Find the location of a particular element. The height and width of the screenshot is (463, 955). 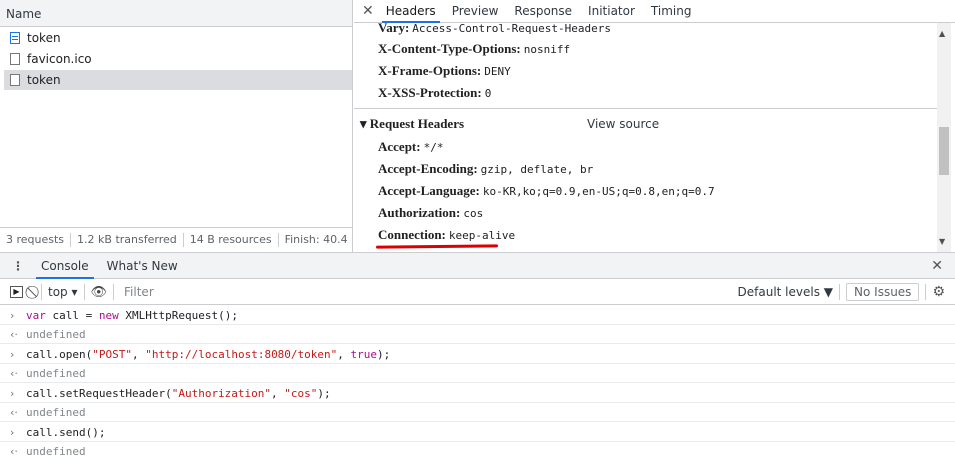

transferred-size: 1.2 kB transferred is located at coordinates (127, 239).